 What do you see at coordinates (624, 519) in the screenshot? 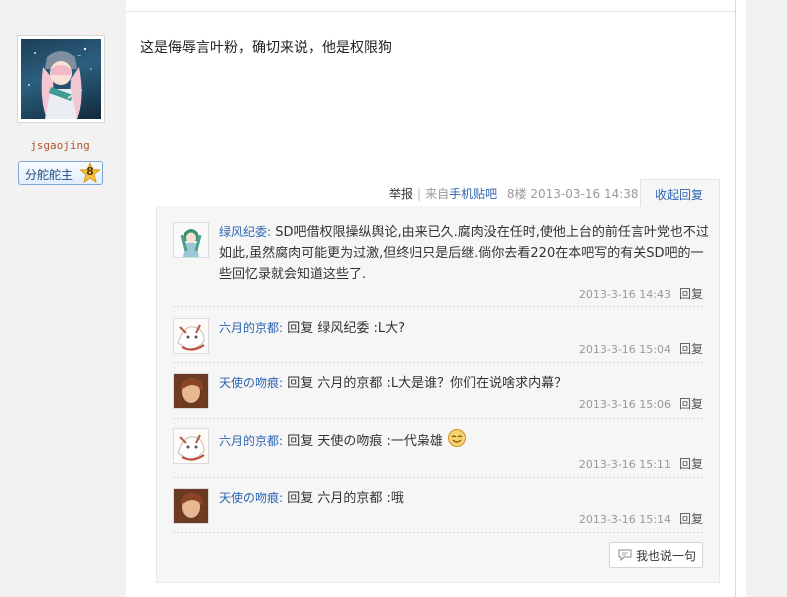
I see `reply-time: 2013-3-16 15:14` at bounding box center [624, 519].